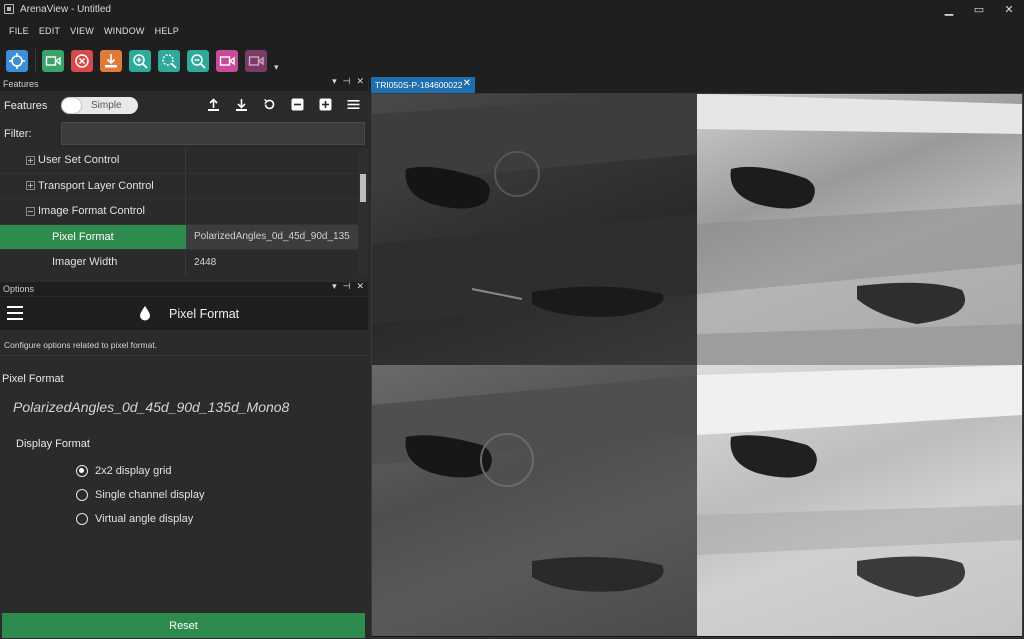  I want to click on divider, so click(184, 355).